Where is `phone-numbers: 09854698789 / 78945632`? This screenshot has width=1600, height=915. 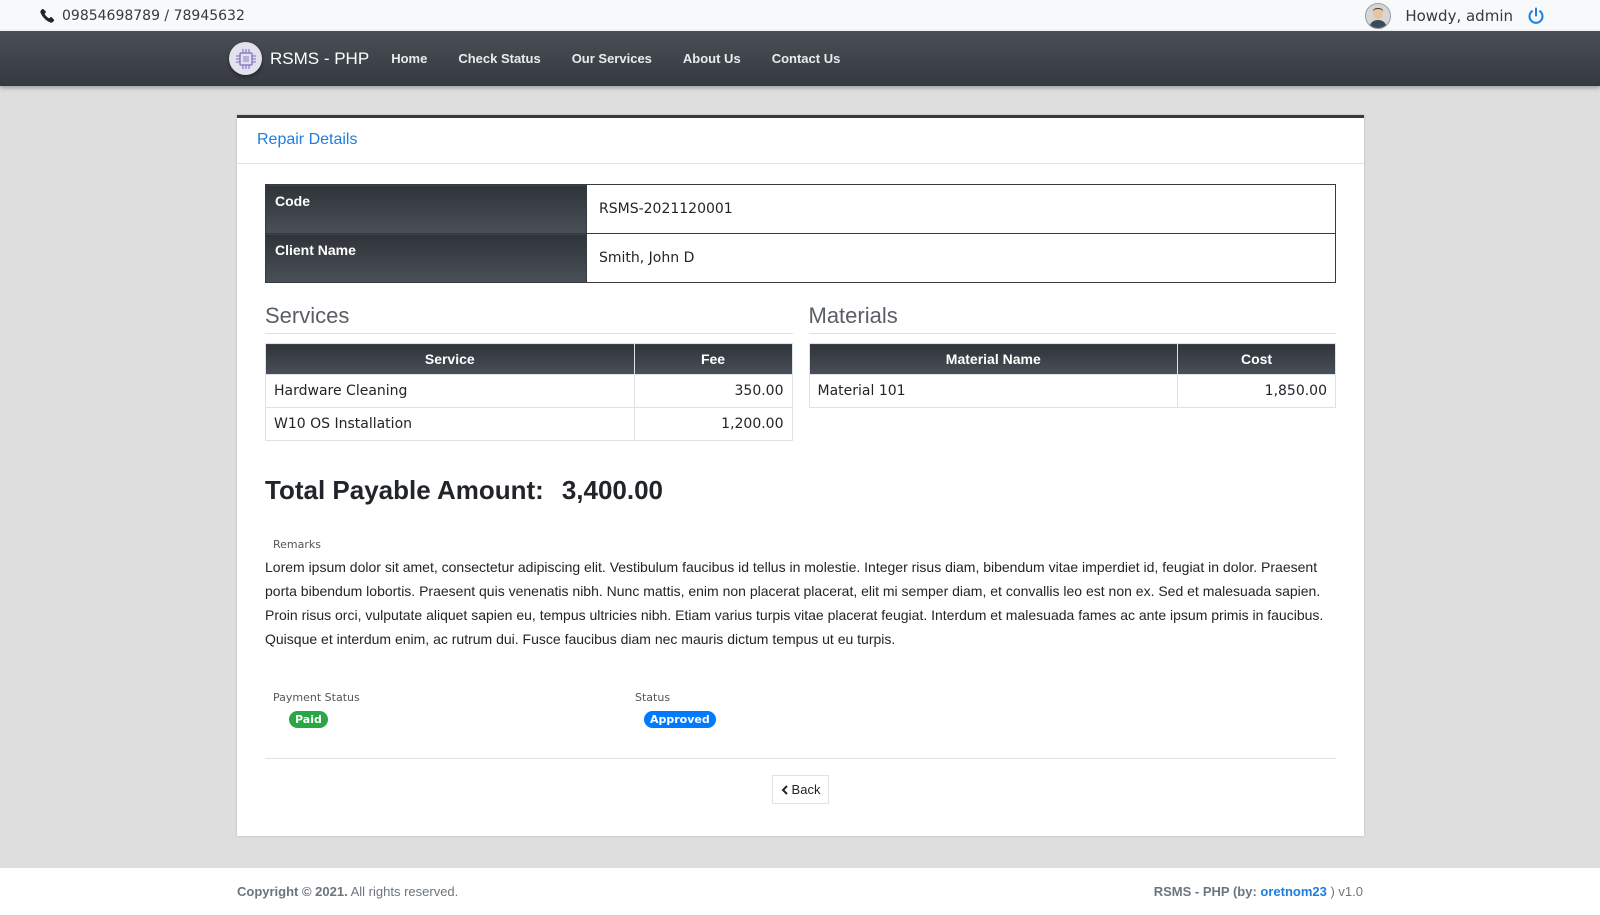
phone-numbers: 09854698789 / 78945632 is located at coordinates (153, 15).